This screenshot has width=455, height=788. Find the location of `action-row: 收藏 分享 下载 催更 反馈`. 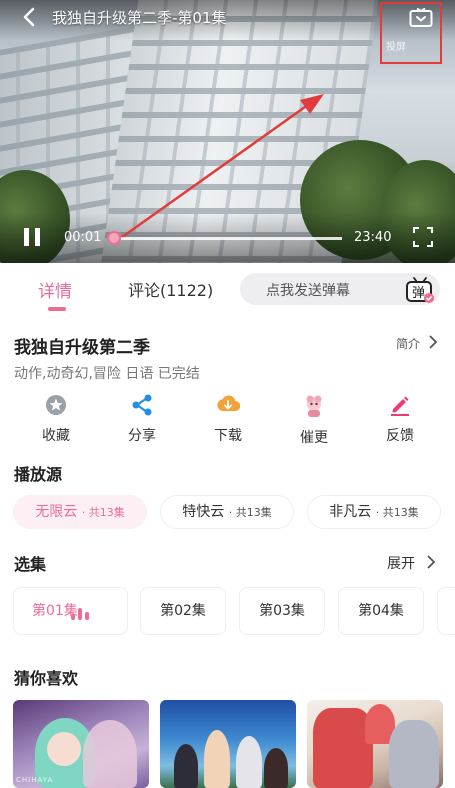

action-row: 收藏 分享 下载 催更 反馈 is located at coordinates (227, 423).